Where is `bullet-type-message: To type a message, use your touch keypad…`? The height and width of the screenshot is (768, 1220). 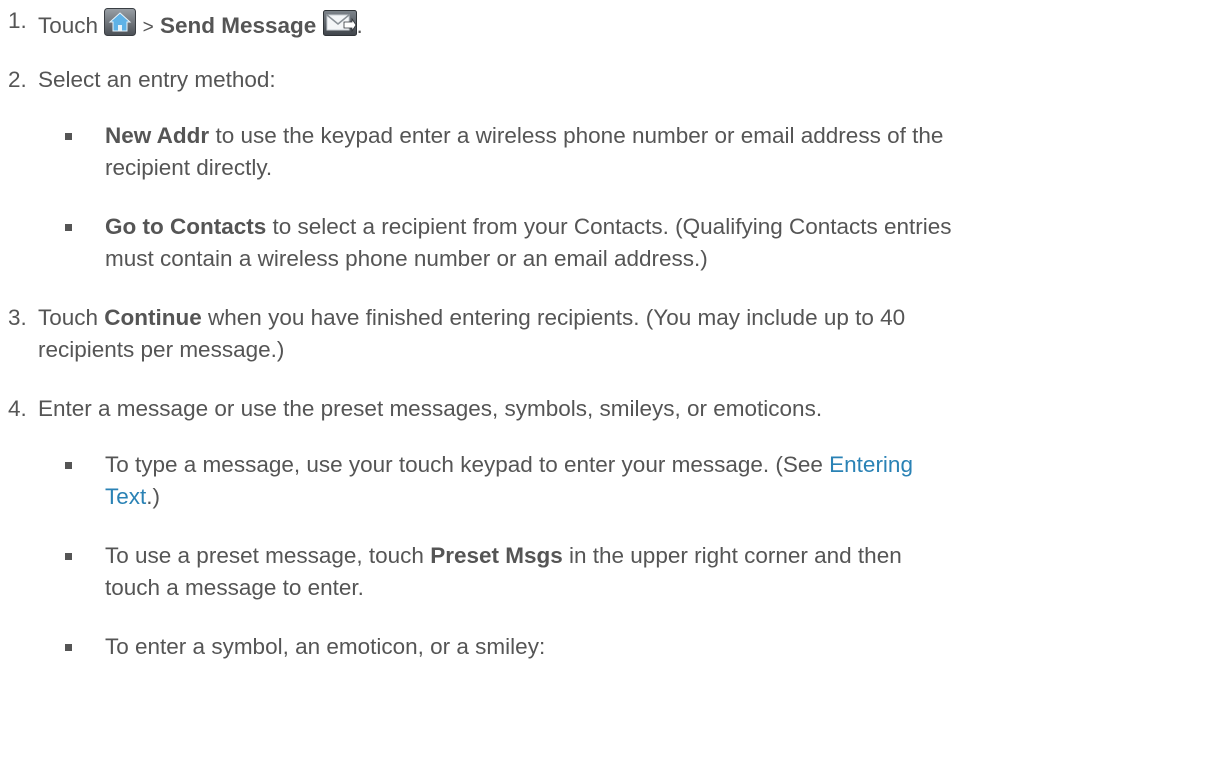 bullet-type-message: To type a message, use your touch keypad… is located at coordinates (509, 465).